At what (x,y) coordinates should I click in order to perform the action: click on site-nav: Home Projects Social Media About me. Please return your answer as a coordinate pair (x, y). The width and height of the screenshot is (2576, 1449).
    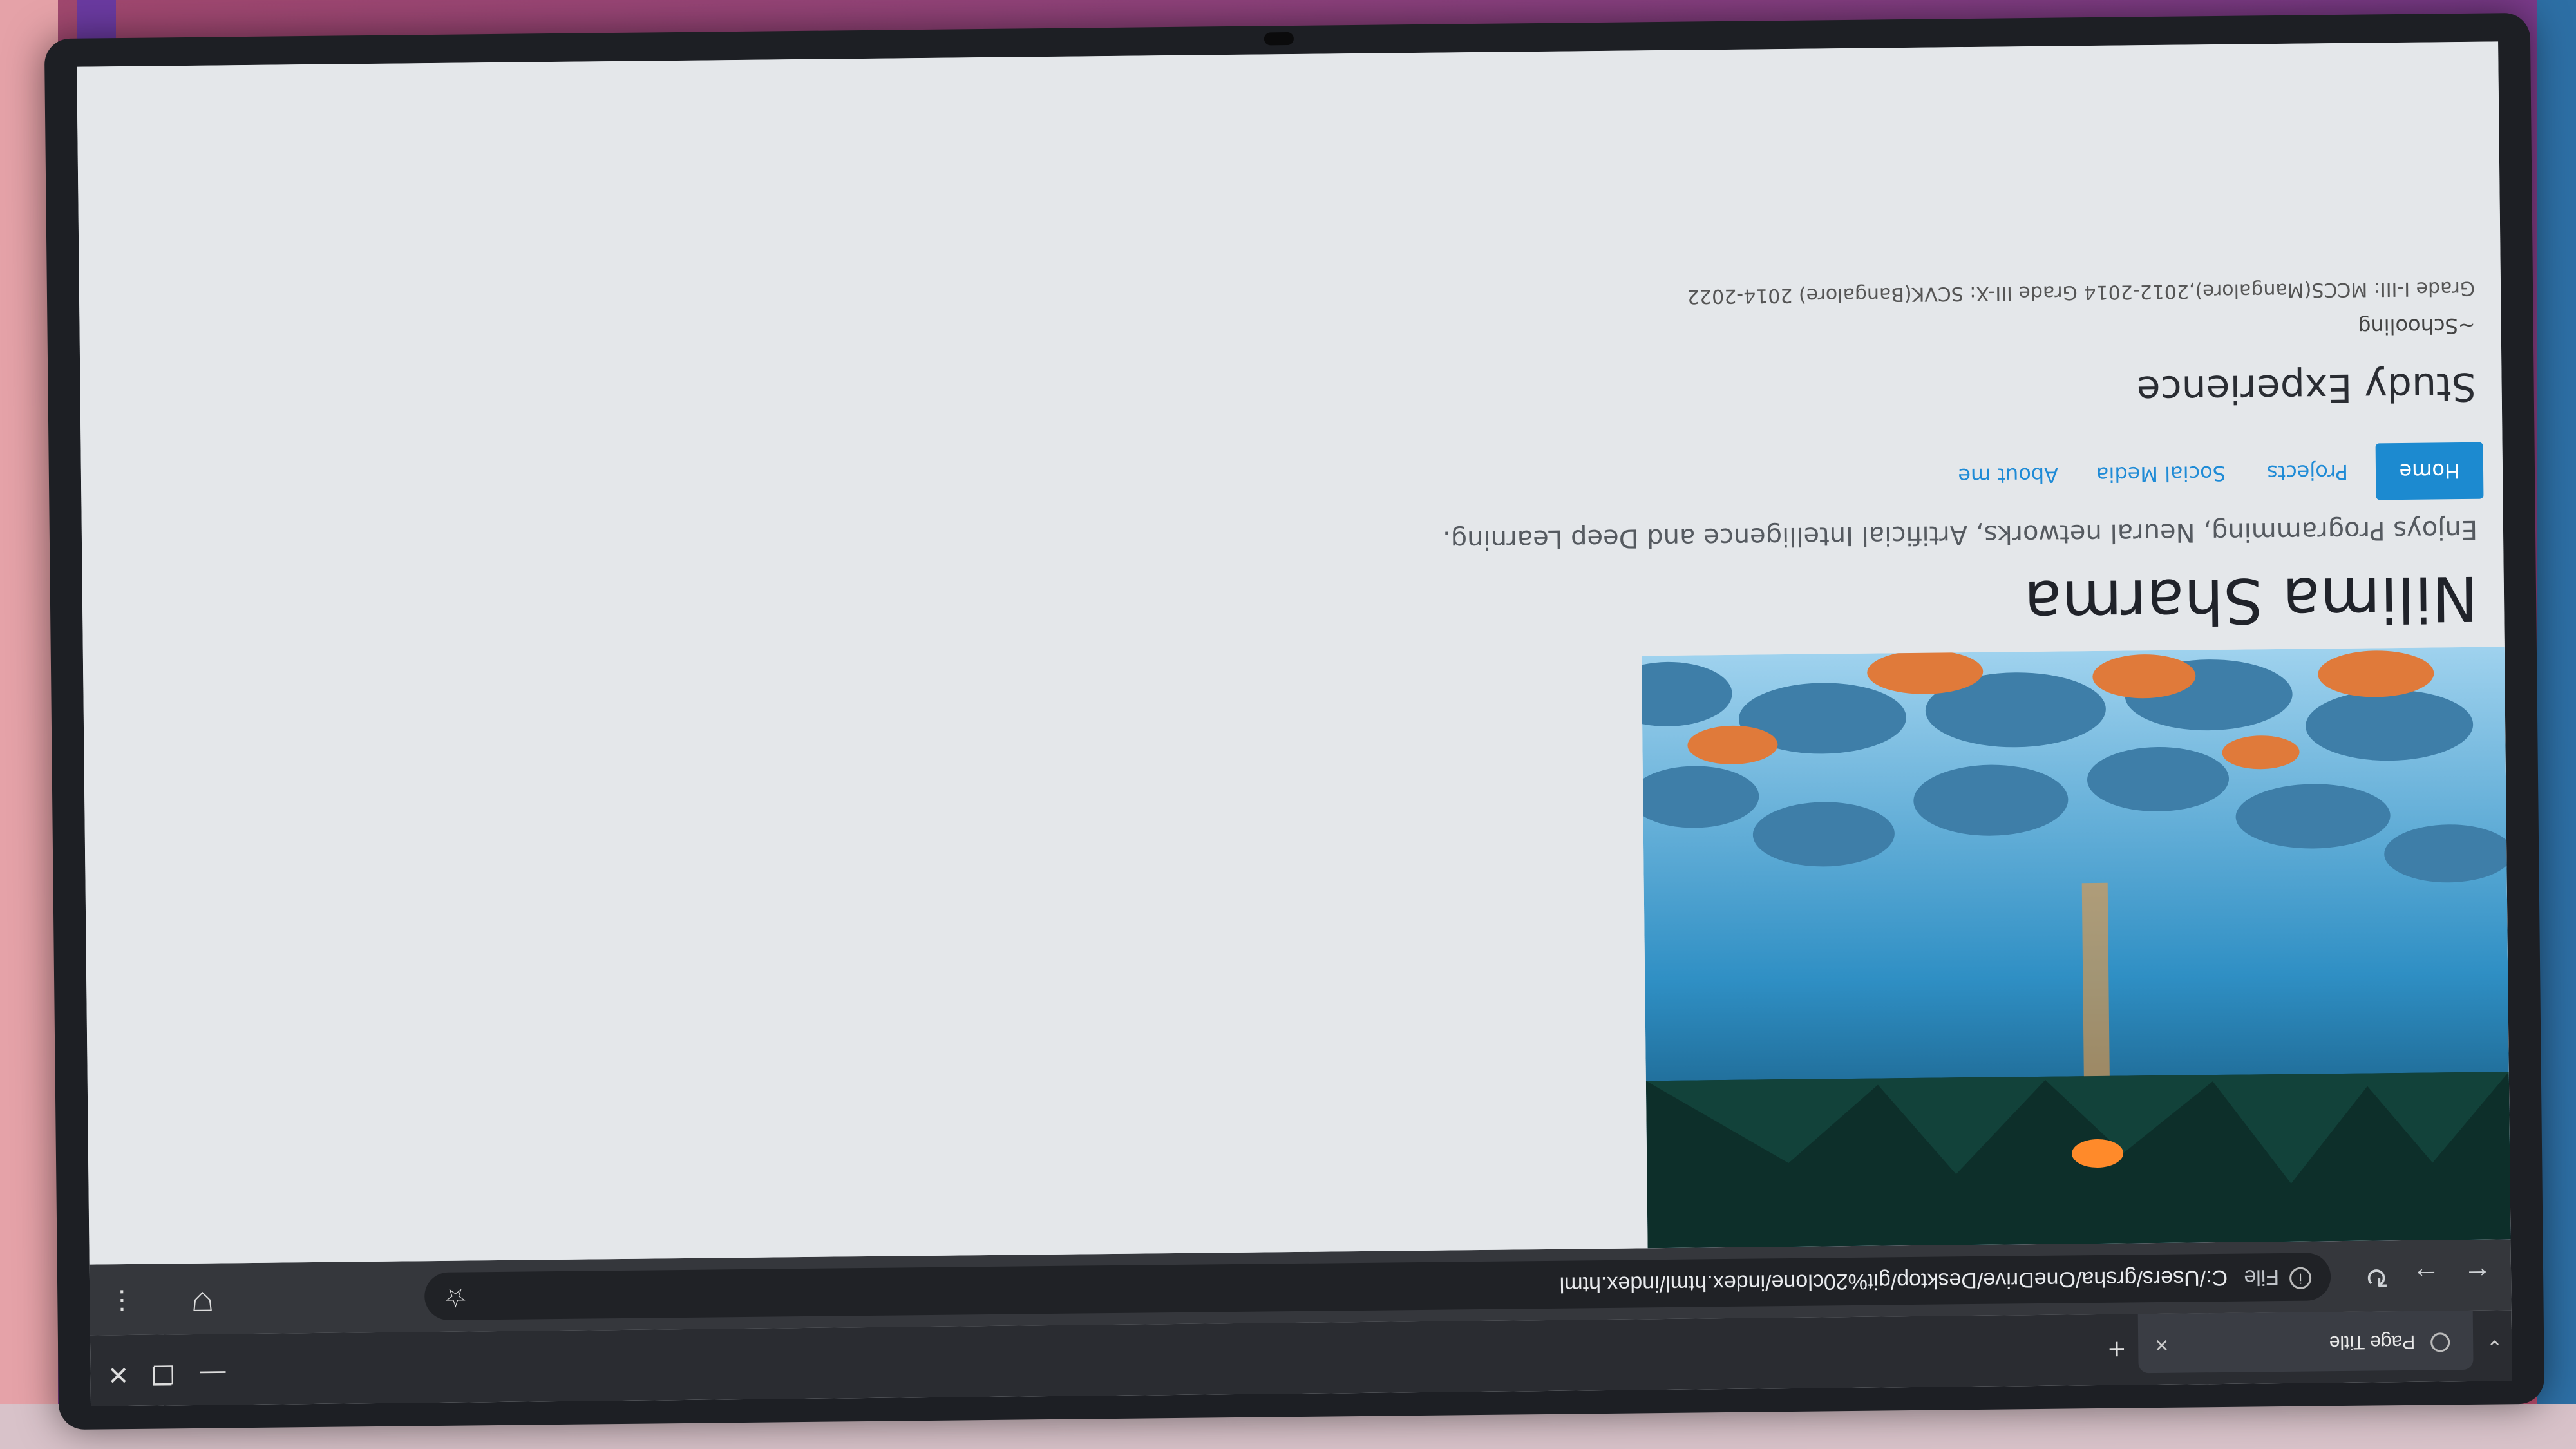
    Looking at the image, I should click on (2221, 471).